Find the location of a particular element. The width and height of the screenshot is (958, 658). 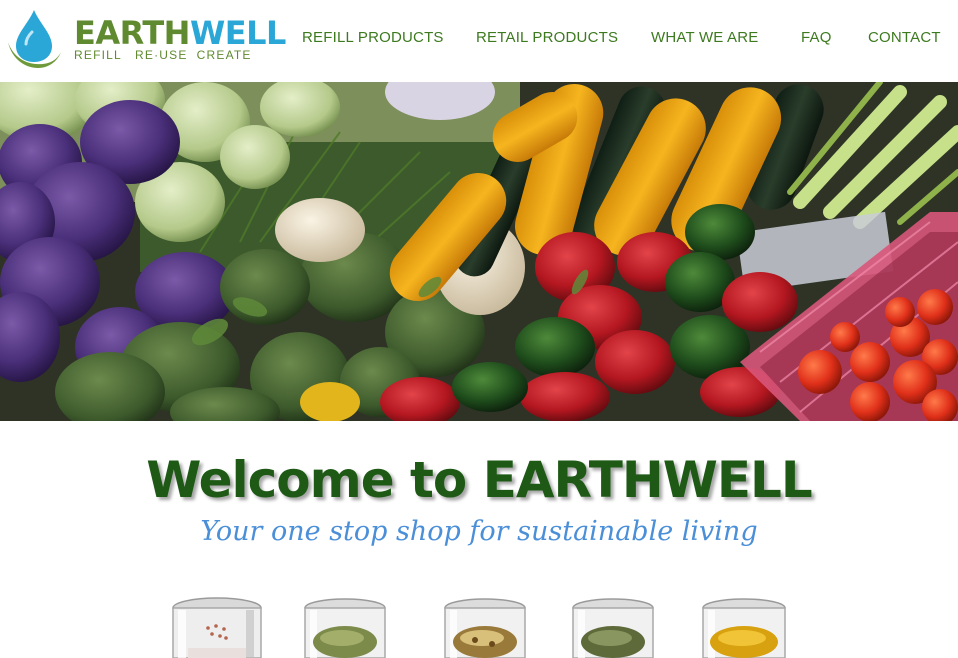

logo-wordmark: EARTHWELL is located at coordinates (180, 33).